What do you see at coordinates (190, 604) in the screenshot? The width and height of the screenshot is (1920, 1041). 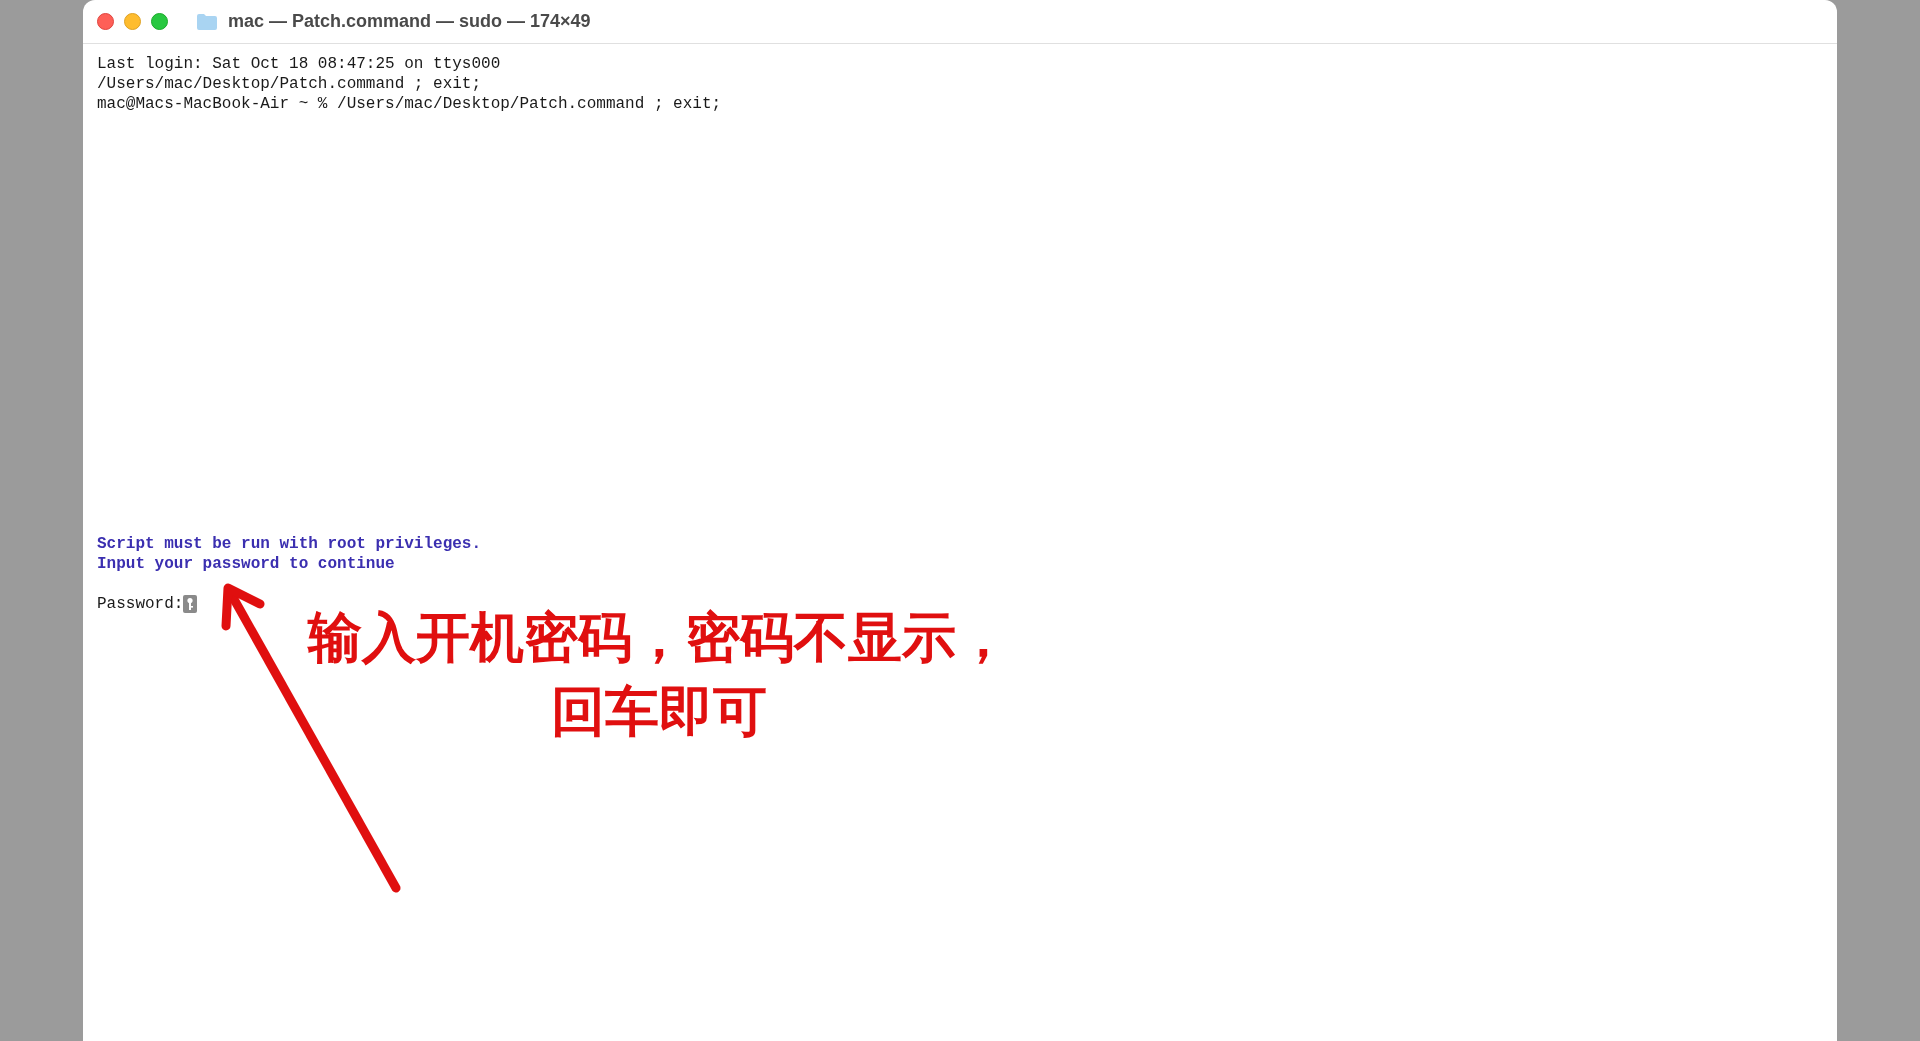 I see `key-icon` at bounding box center [190, 604].